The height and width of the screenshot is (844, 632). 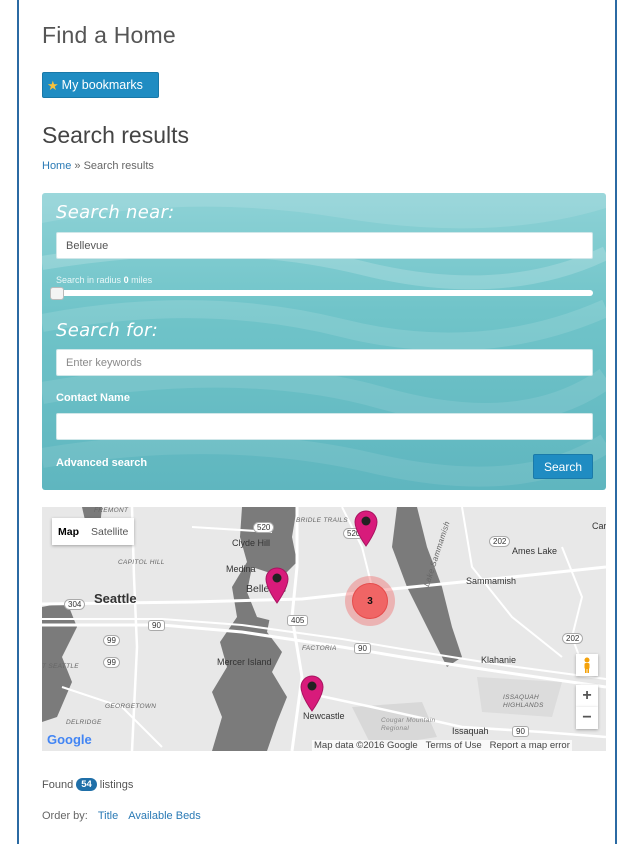 I want to click on map-label-georgetown: GEORGETOWN, so click(x=131, y=706).